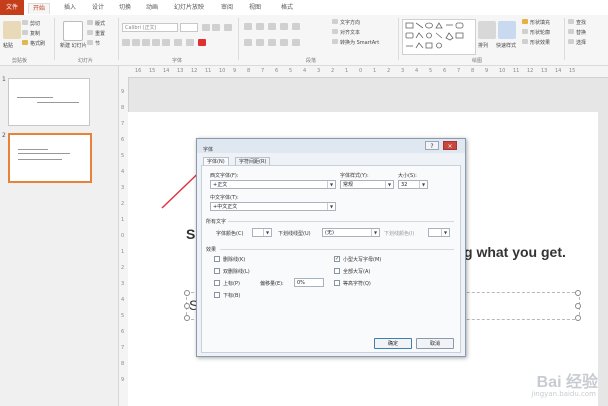 The height and width of the screenshot is (406, 608). Describe the element at coordinates (125, 8) in the screenshot. I see `tab-transitions: 切换` at that location.